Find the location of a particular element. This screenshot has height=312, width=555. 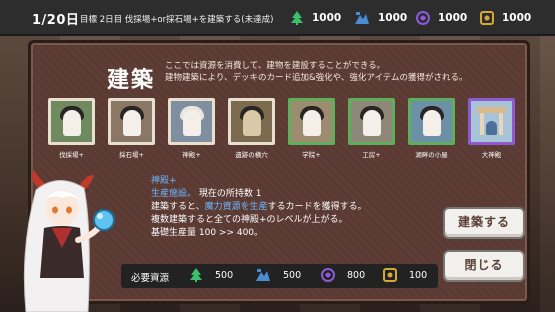

building-name: 神殿+ is located at coordinates (164, 181).